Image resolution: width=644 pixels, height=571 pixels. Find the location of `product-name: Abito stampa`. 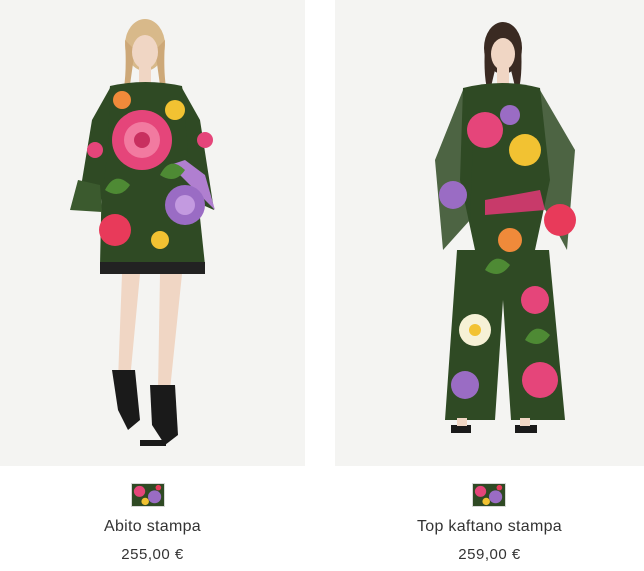

product-name: Abito stampa is located at coordinates (152, 527).